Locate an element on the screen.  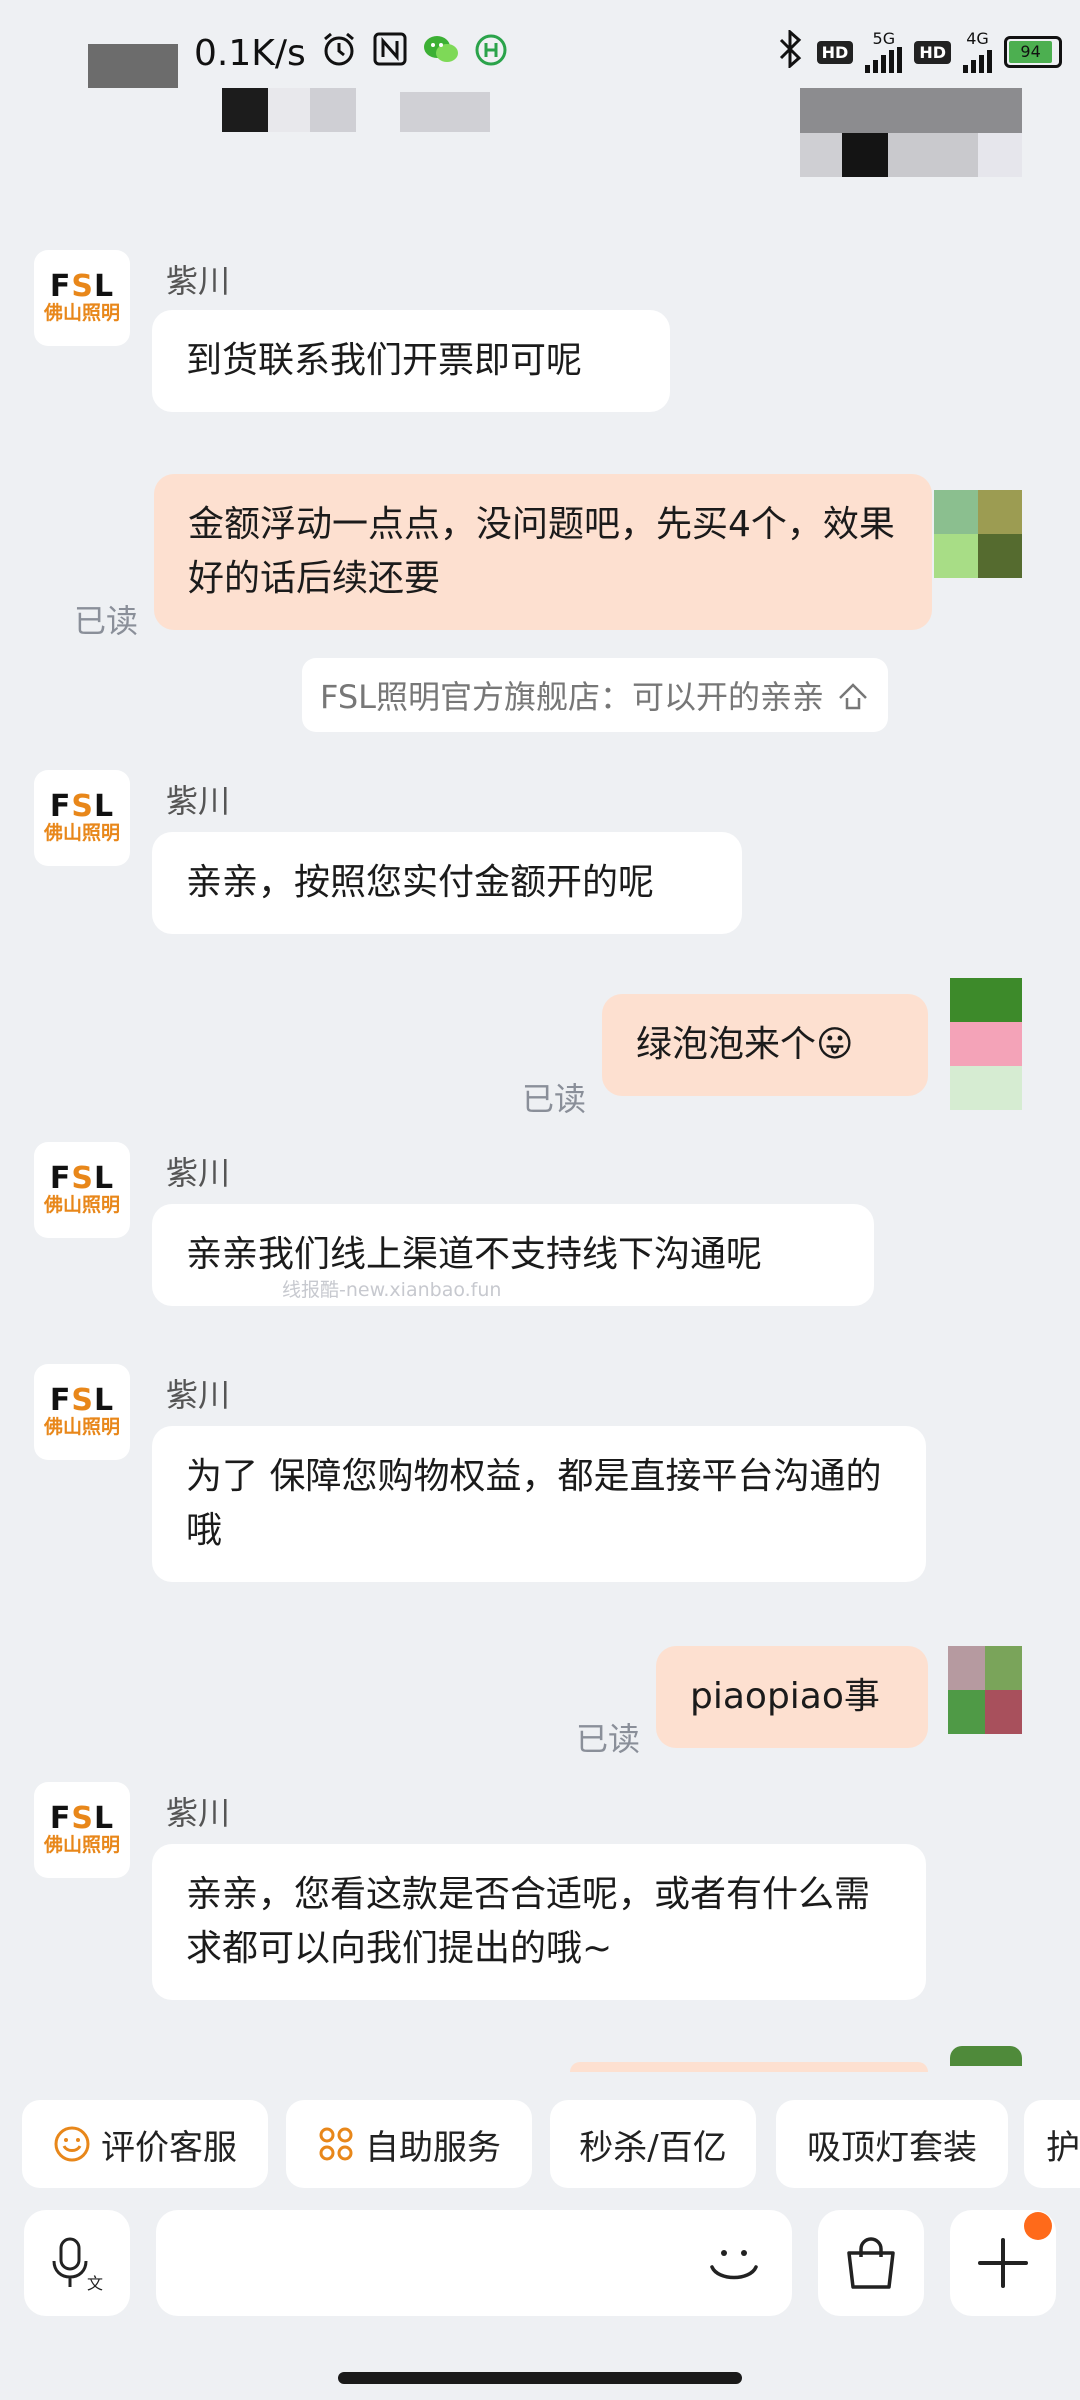
quick-reply-self-service: 自助服务 is located at coordinates (409, 2144).